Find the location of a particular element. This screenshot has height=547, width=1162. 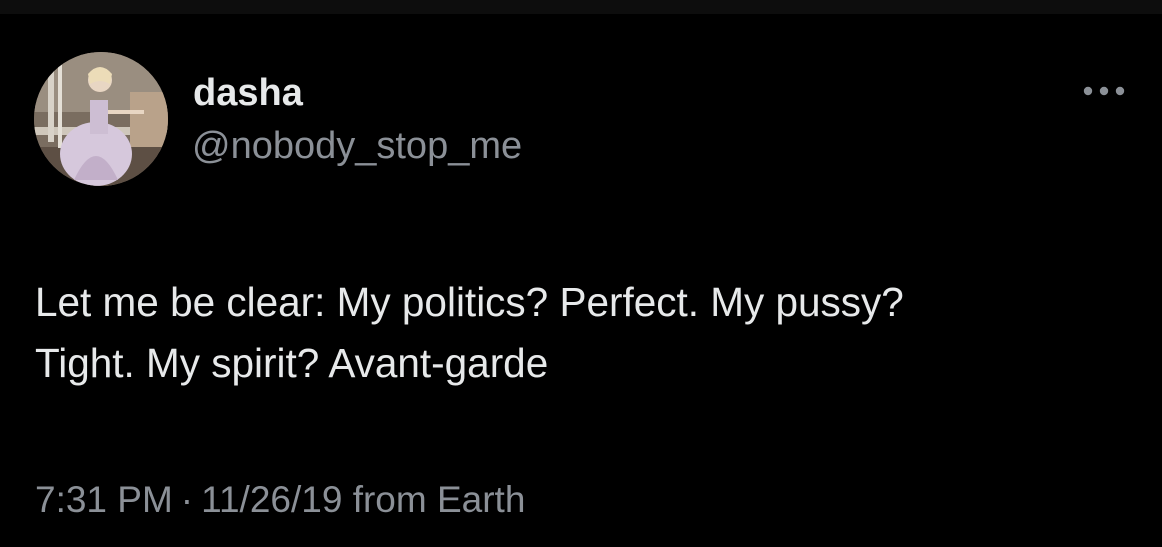

author-display-name: dasha is located at coordinates (248, 93).